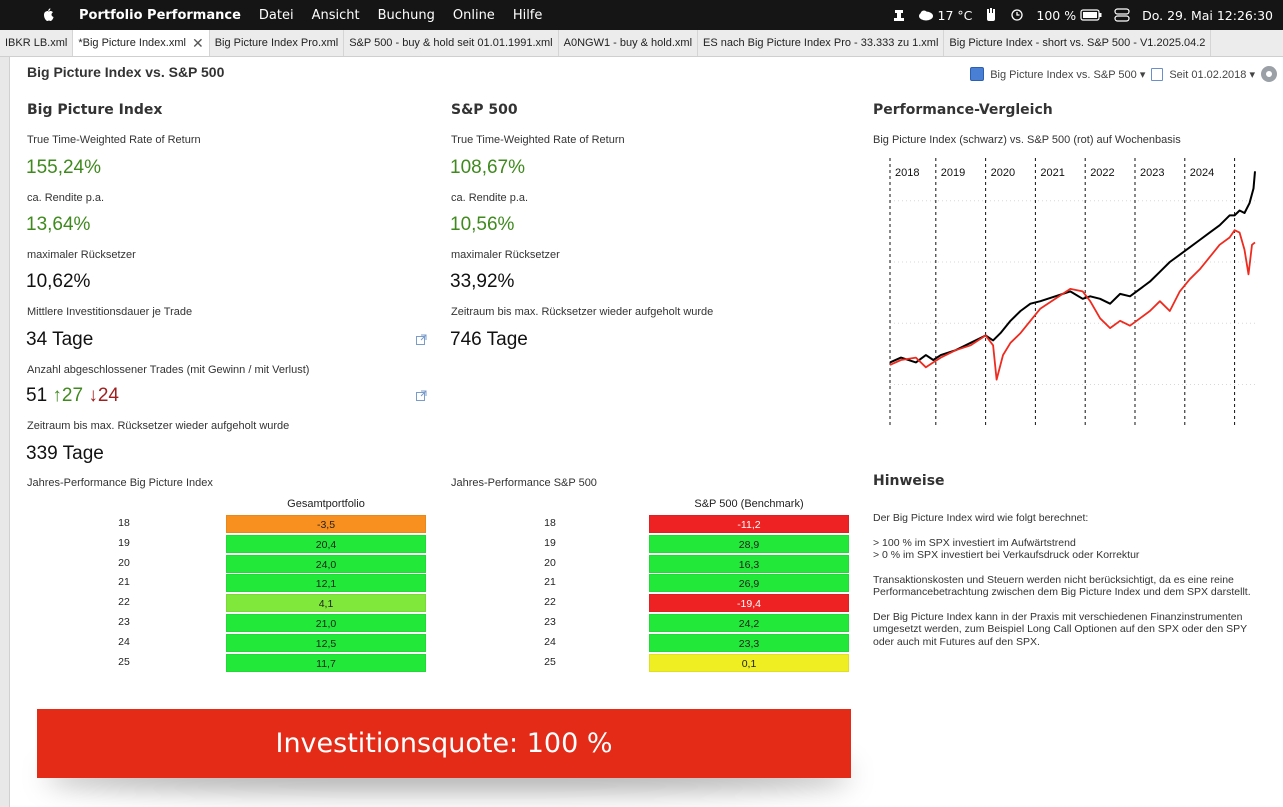 This screenshot has width=1283, height=807. What do you see at coordinates (81, 255) in the screenshot?
I see `drawdown-label: maximaler Rücksetzer` at bounding box center [81, 255].